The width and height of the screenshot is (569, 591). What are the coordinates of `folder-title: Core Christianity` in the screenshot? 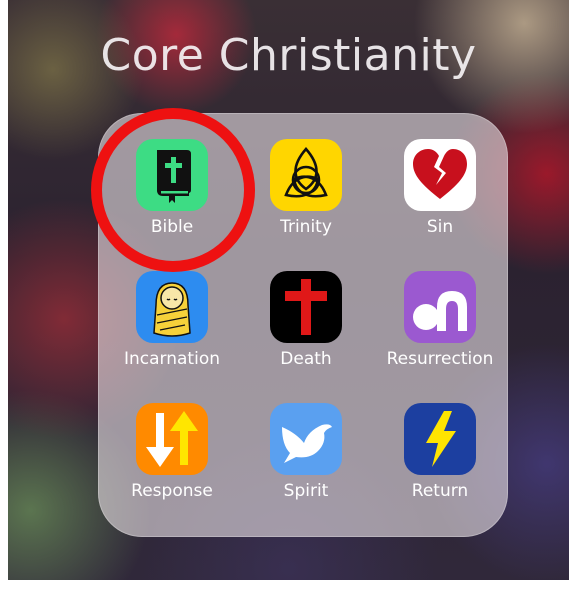 It's located at (288, 55).